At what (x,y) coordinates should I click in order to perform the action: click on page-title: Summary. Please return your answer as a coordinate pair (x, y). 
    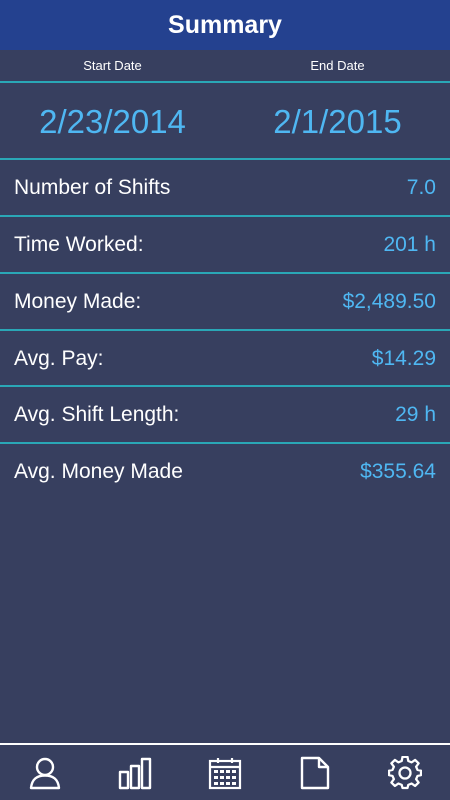
    Looking at the image, I should click on (225, 24).